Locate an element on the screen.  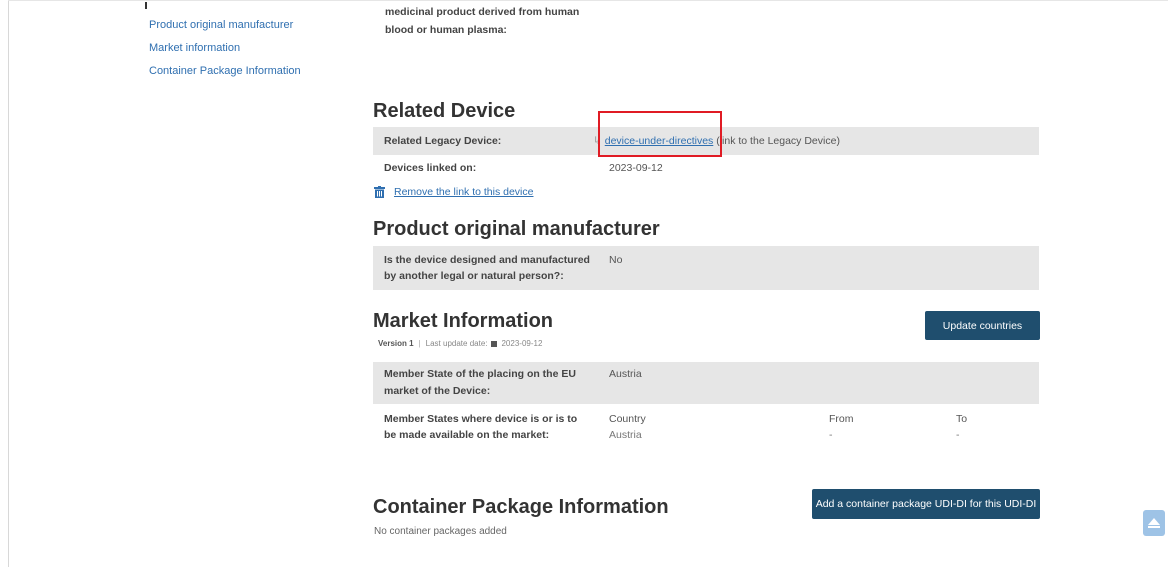
sidebar-item-product-original-manufacturer: Product original manufacturer is located at coordinates (225, 27).